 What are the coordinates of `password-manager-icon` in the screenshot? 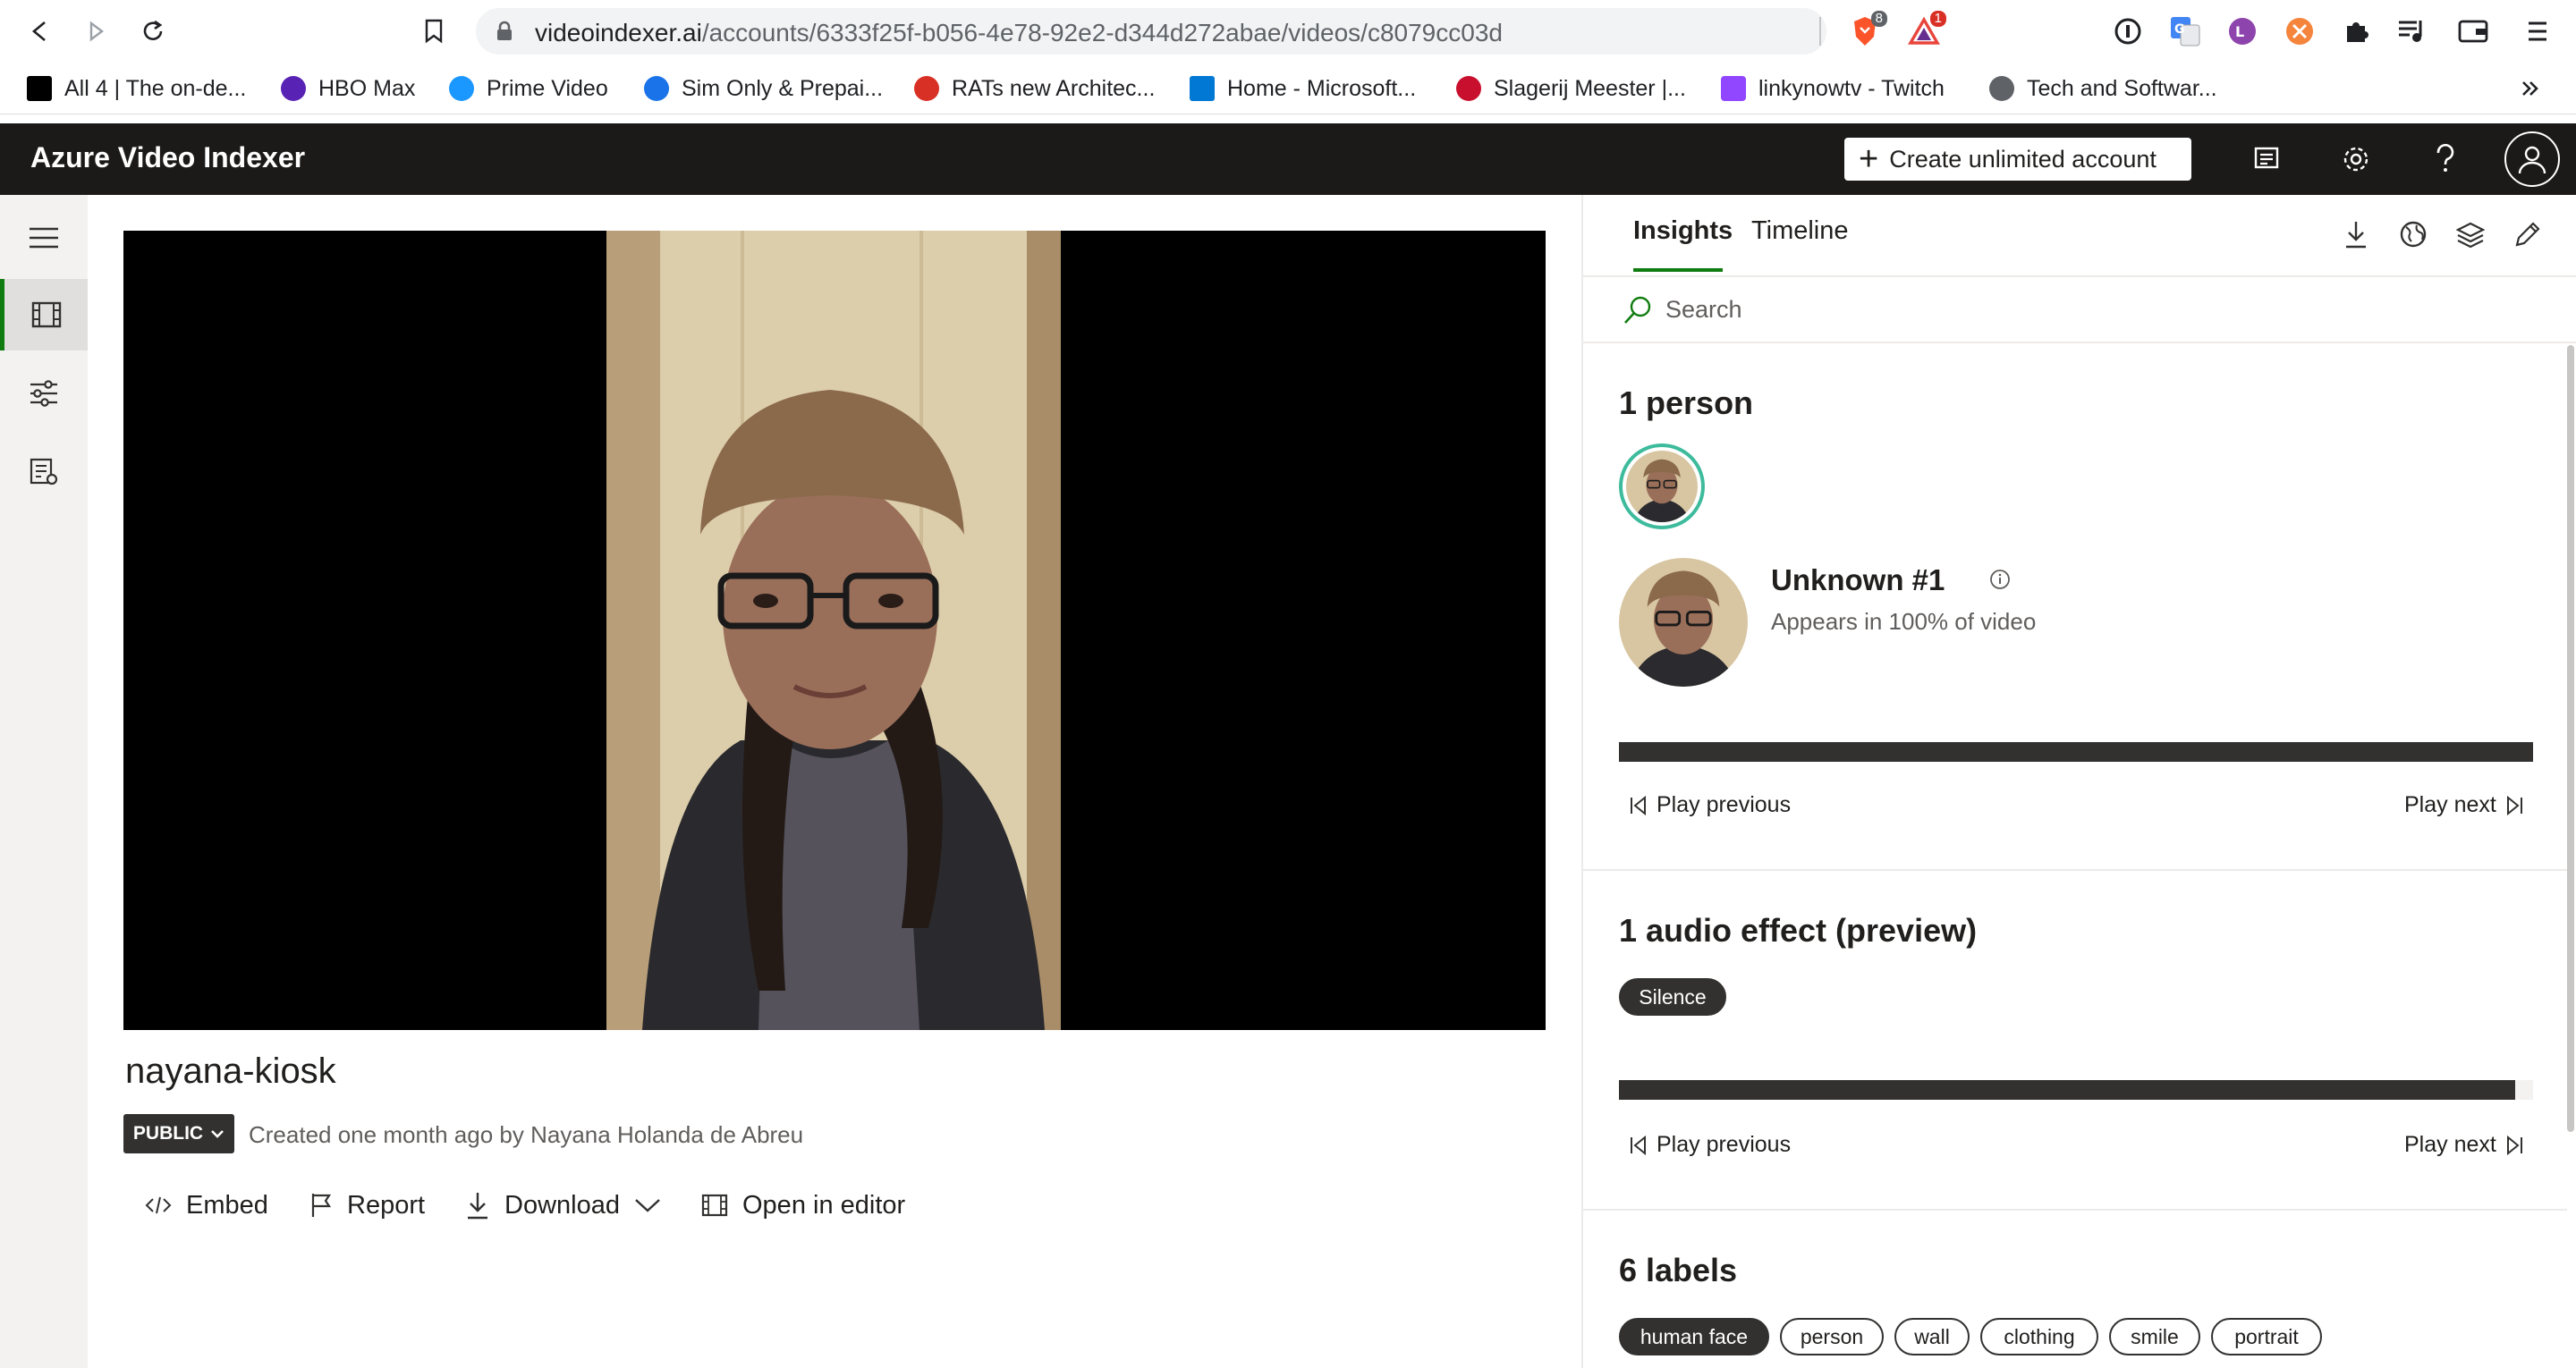 It's located at (2128, 32).